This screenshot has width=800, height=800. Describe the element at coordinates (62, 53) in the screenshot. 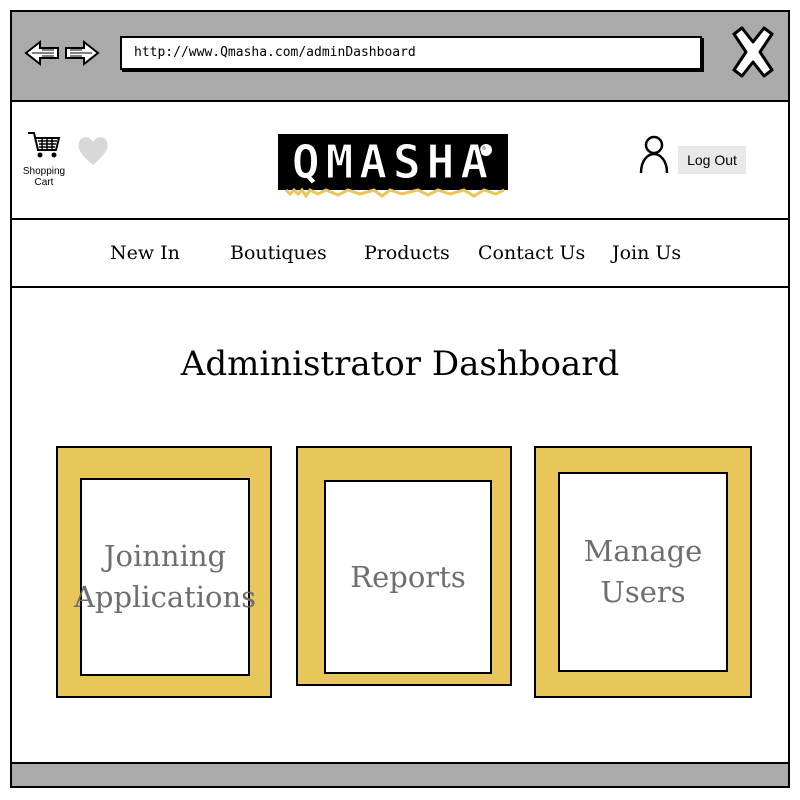

I see `navigation-arrows` at that location.